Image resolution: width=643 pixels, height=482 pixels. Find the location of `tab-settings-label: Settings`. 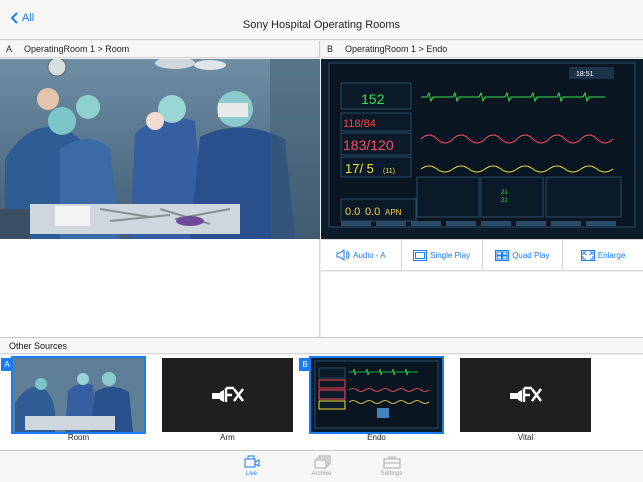

tab-settings-label: Settings is located at coordinates (391, 474).